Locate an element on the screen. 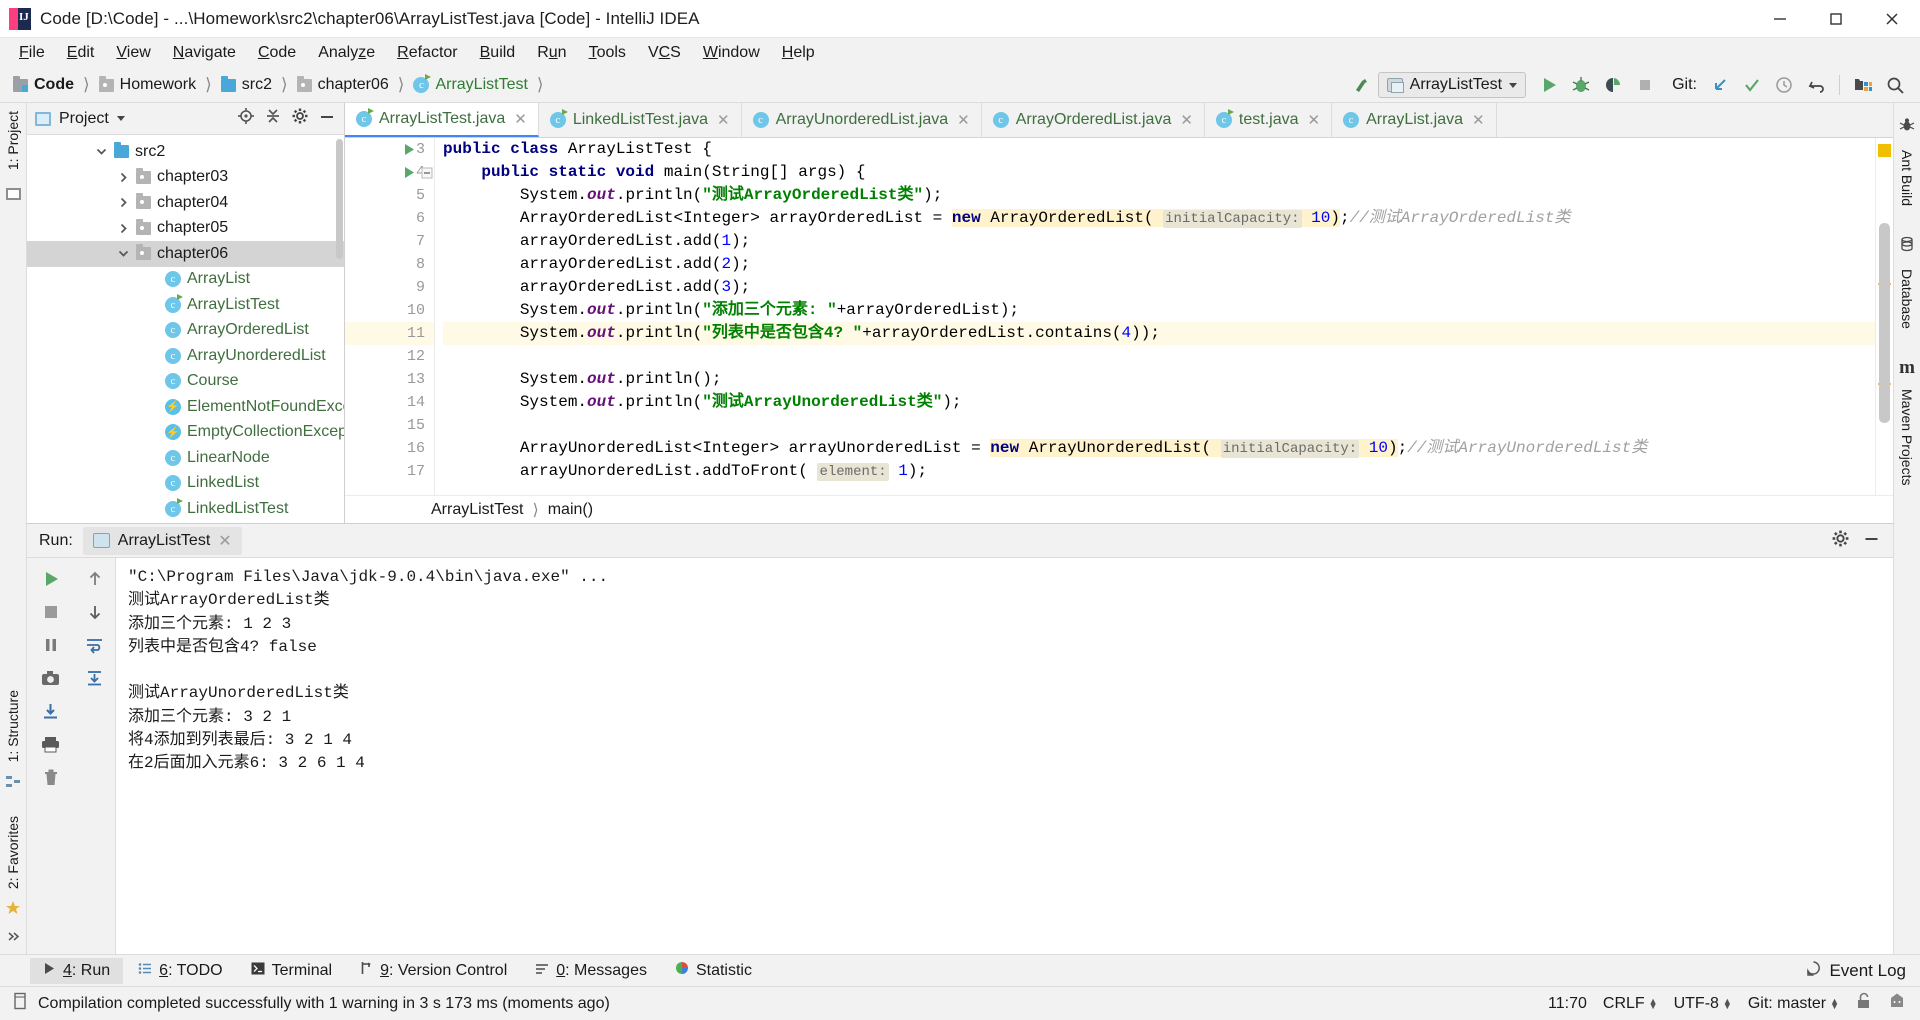 This screenshot has width=1920, height=1020. pause-icon is located at coordinates (51, 645).